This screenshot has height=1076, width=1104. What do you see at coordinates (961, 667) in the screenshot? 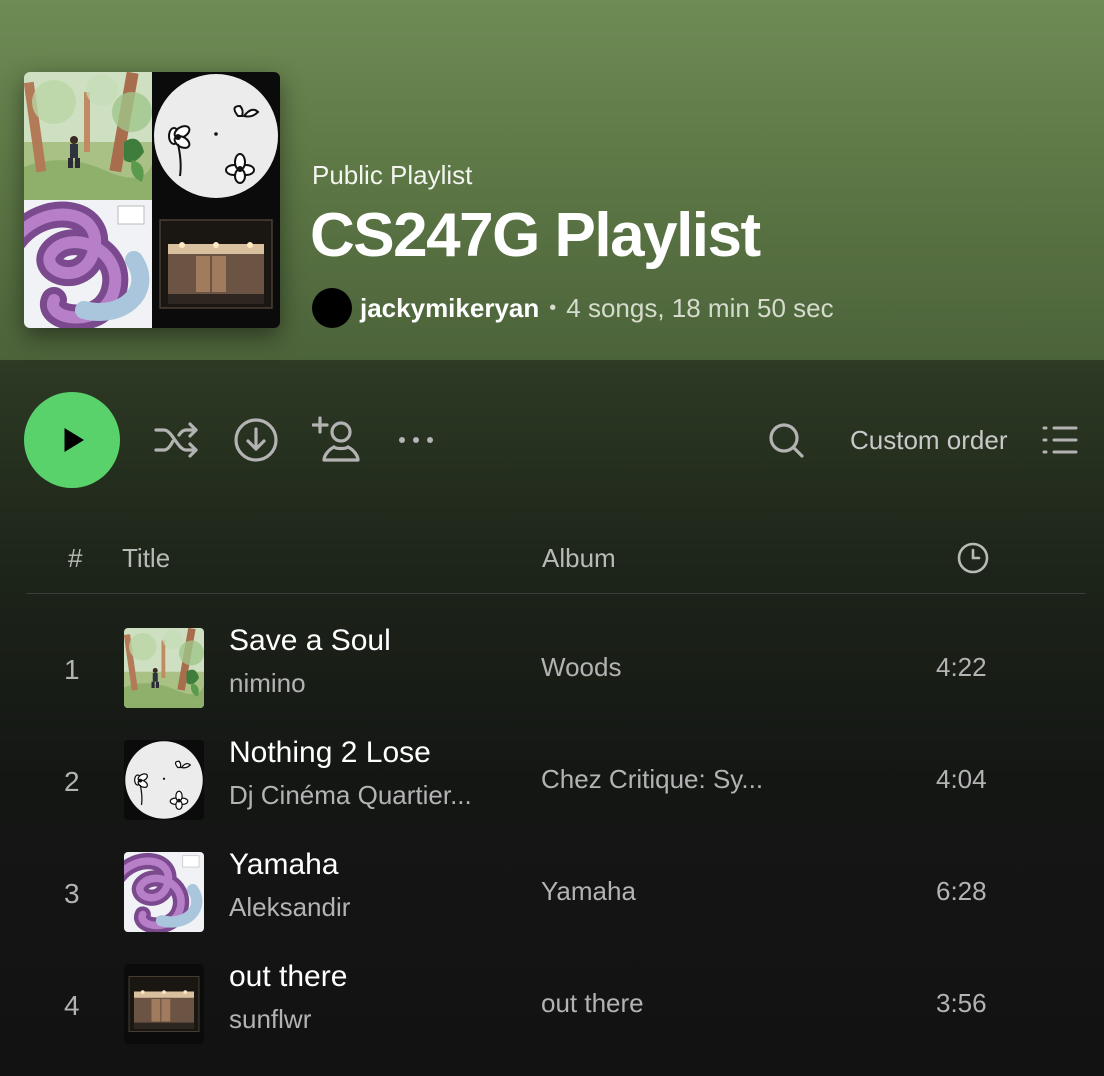
I see `track-duration: 4:22` at bounding box center [961, 667].